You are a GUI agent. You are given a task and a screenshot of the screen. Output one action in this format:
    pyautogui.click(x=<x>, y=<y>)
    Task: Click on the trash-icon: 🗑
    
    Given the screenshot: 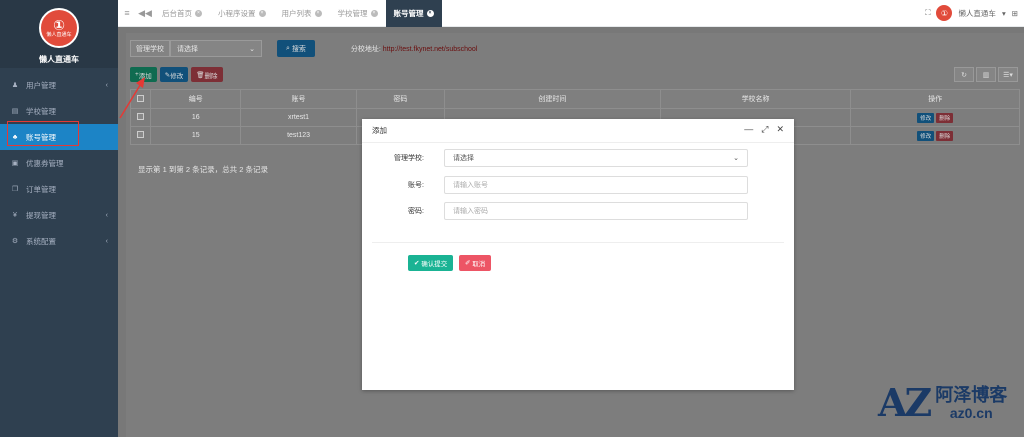 What is the action you would take?
    pyautogui.click(x=200, y=75)
    